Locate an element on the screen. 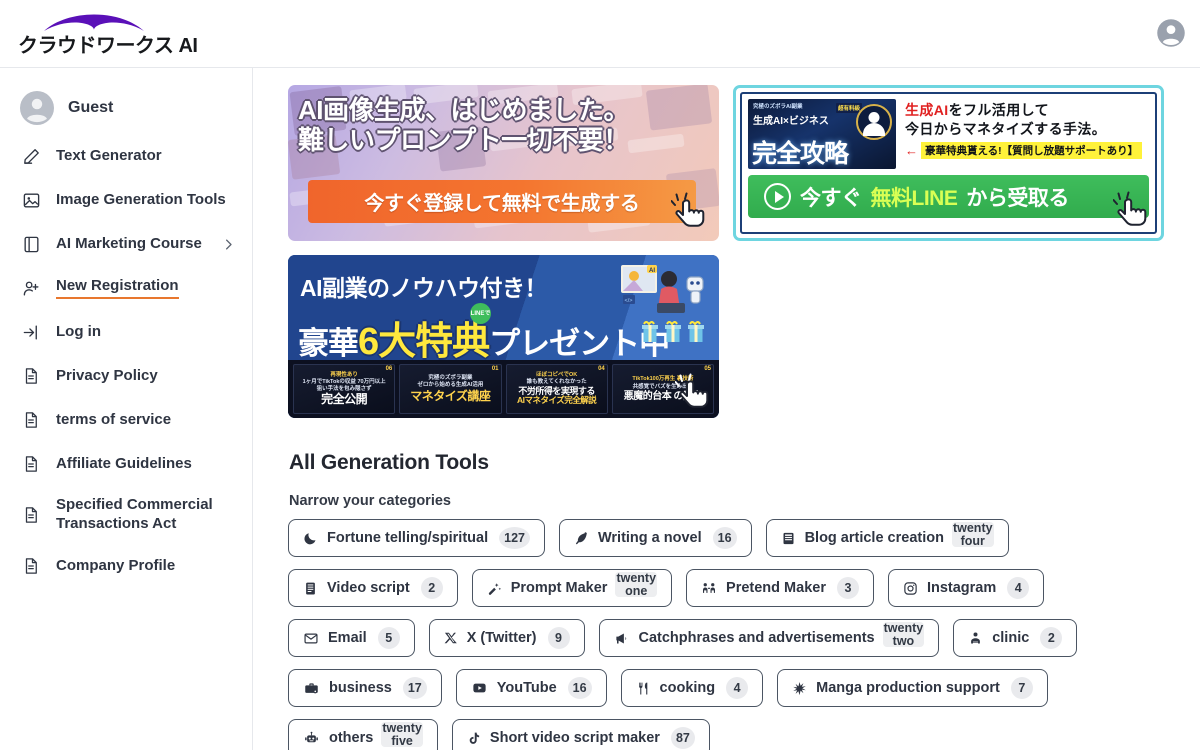 The height and width of the screenshot is (750, 1200). benefit-text: 豪華特典貰える!【質問し放題サポートあり】 is located at coordinates (1032, 150).